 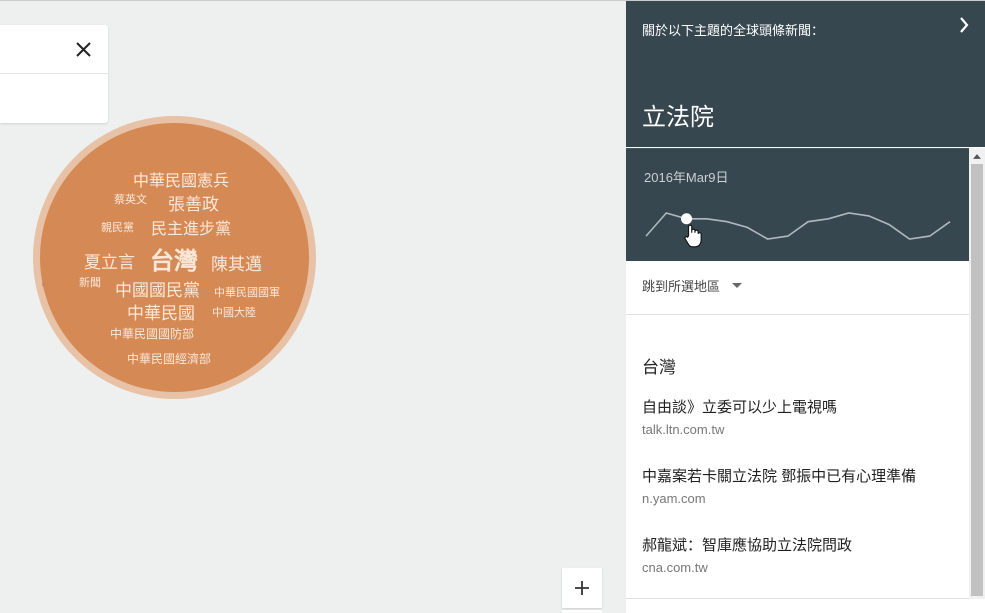 I want to click on bubble-word: 中國大陸, so click(x=234, y=312).